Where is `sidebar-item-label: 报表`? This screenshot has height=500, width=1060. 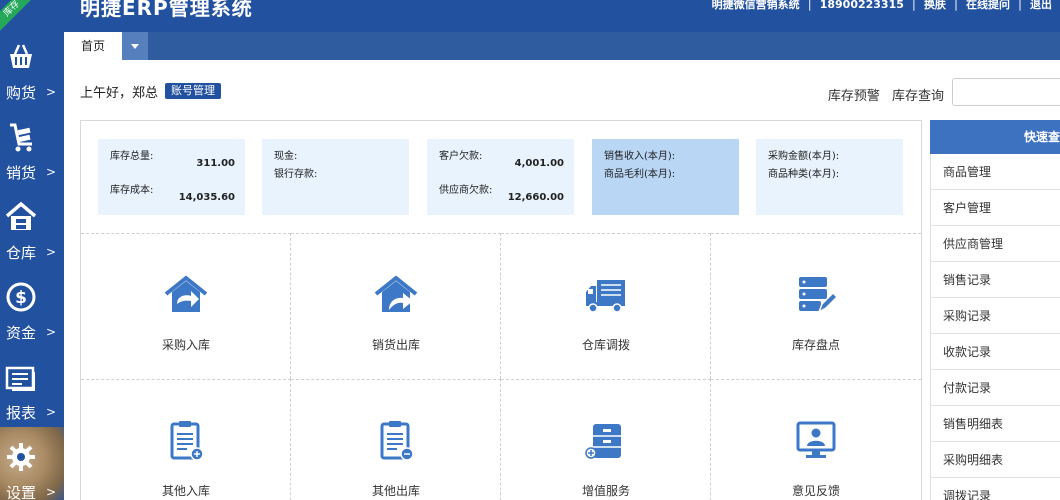
sidebar-item-label: 报表 is located at coordinates (21, 413).